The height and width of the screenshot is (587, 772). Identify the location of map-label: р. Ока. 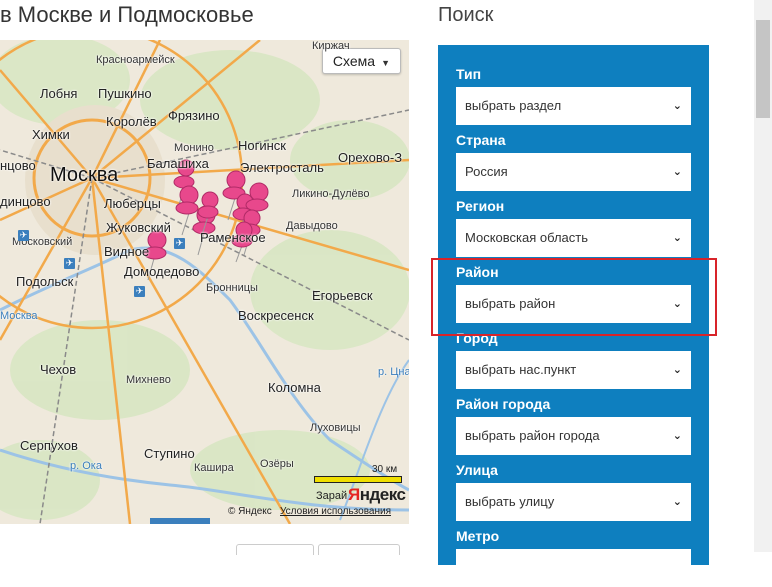
(86, 466).